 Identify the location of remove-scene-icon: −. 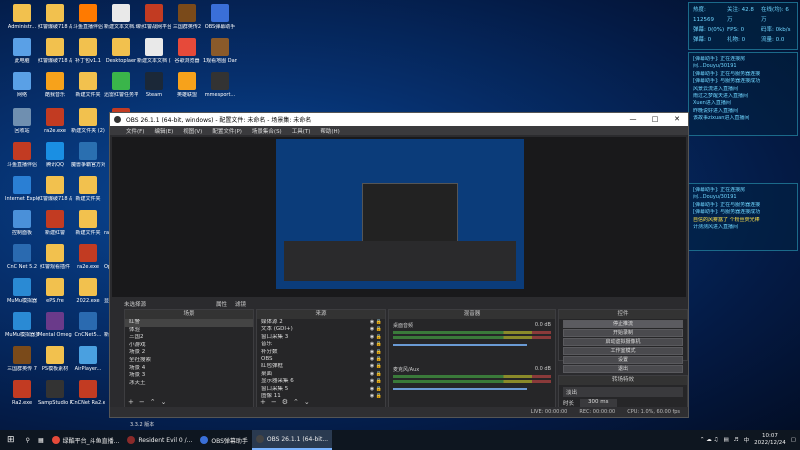
(142, 402).